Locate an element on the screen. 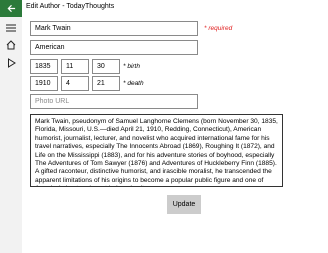 The image size is (328, 253). play-button is located at coordinates (11, 63).